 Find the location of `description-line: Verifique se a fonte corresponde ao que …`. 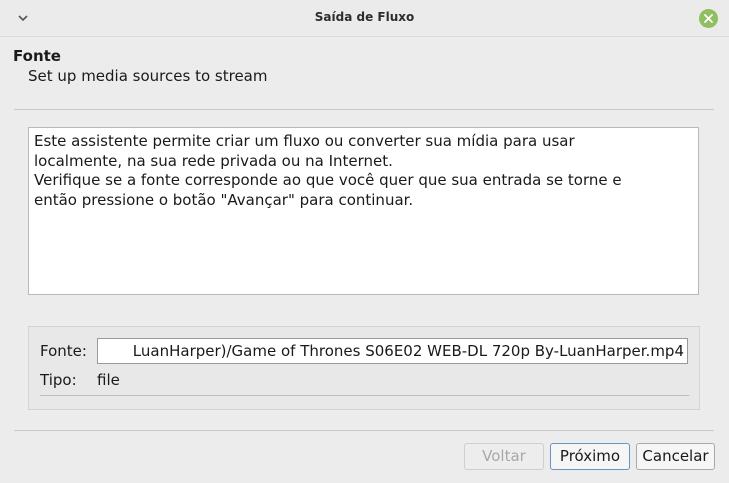

description-line: Verifique se a fonte corresponde ao que … is located at coordinates (328, 180).